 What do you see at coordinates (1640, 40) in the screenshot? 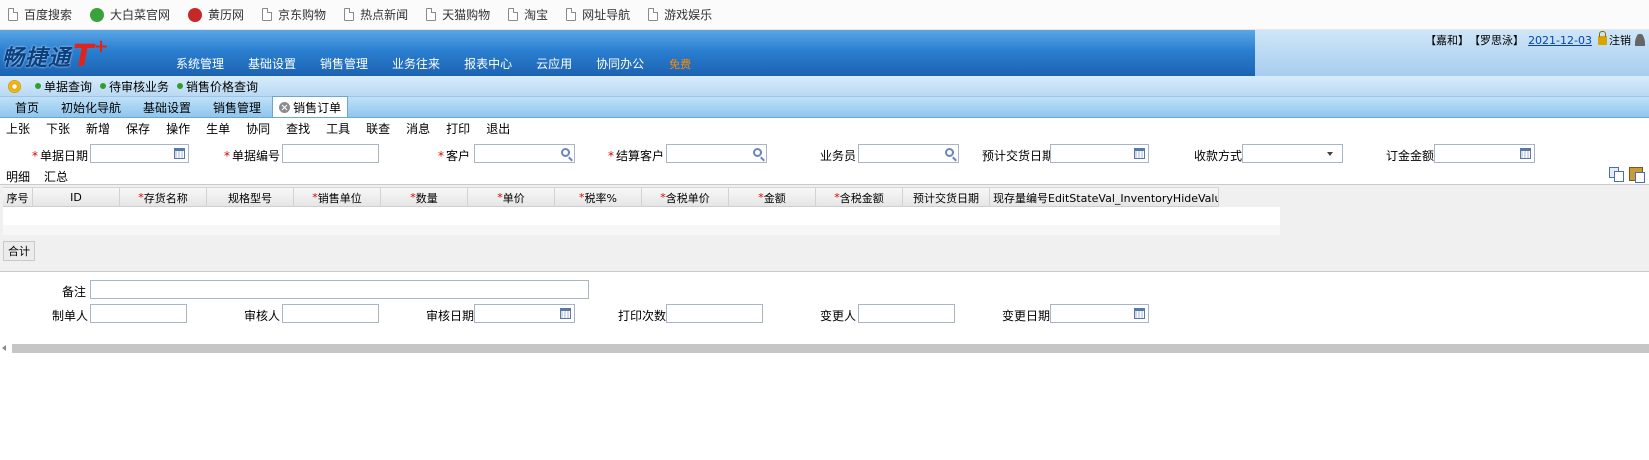
I see `user-icon` at bounding box center [1640, 40].